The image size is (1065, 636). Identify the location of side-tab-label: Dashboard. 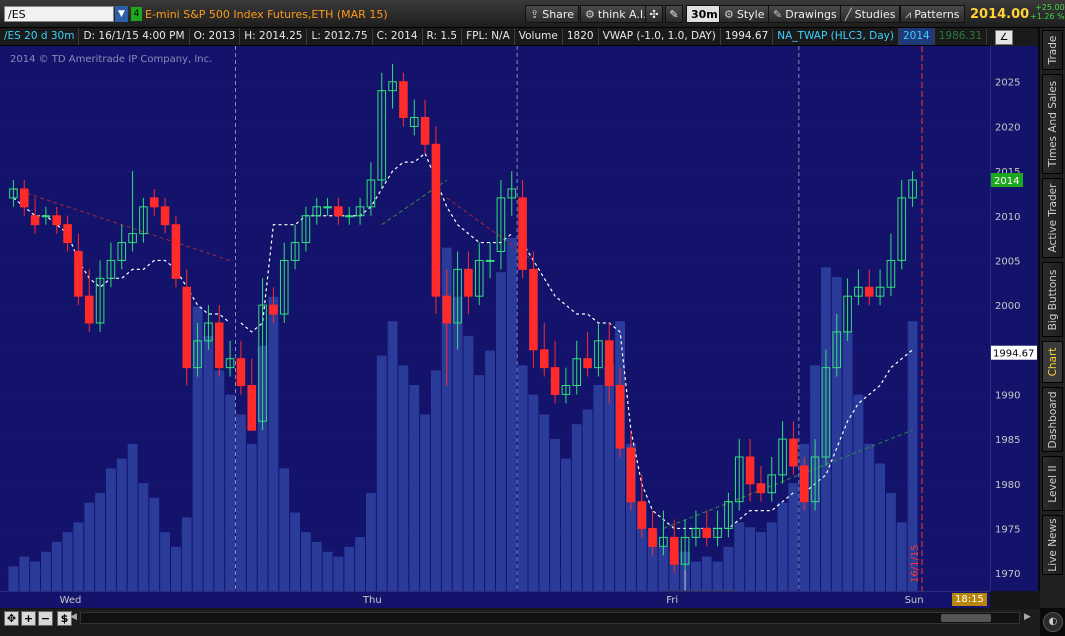
(1052, 419).